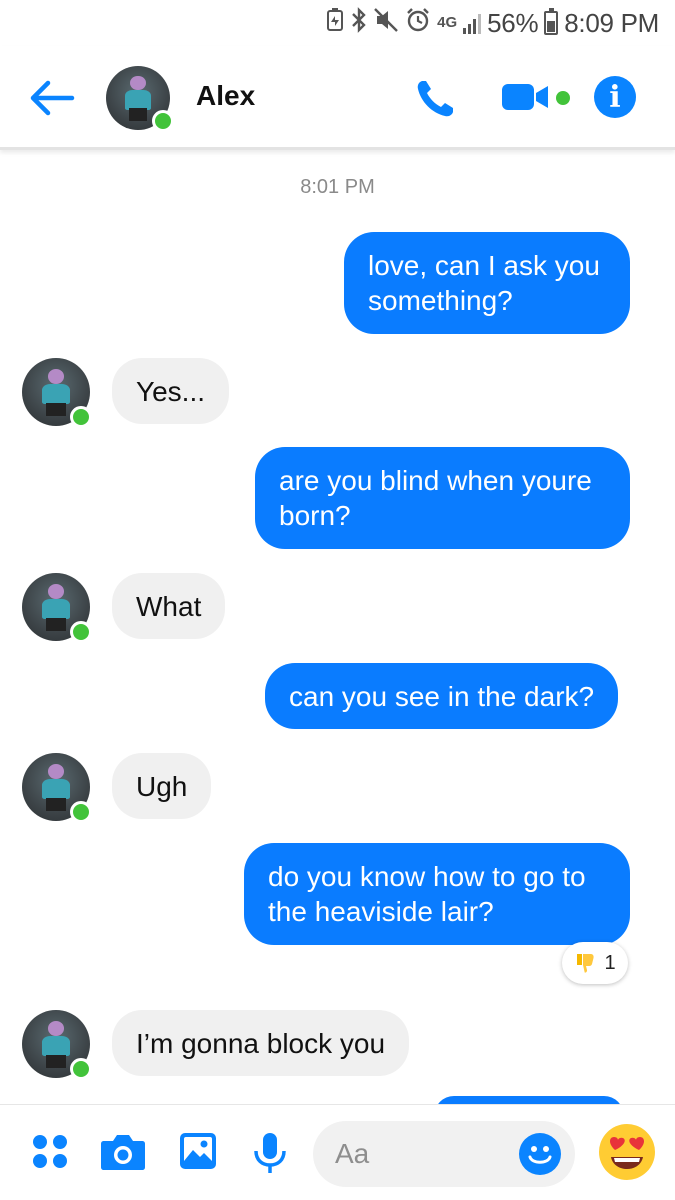  Describe the element at coordinates (337, 187) in the screenshot. I see `conversation-timestamp: 8:01 PM` at that location.